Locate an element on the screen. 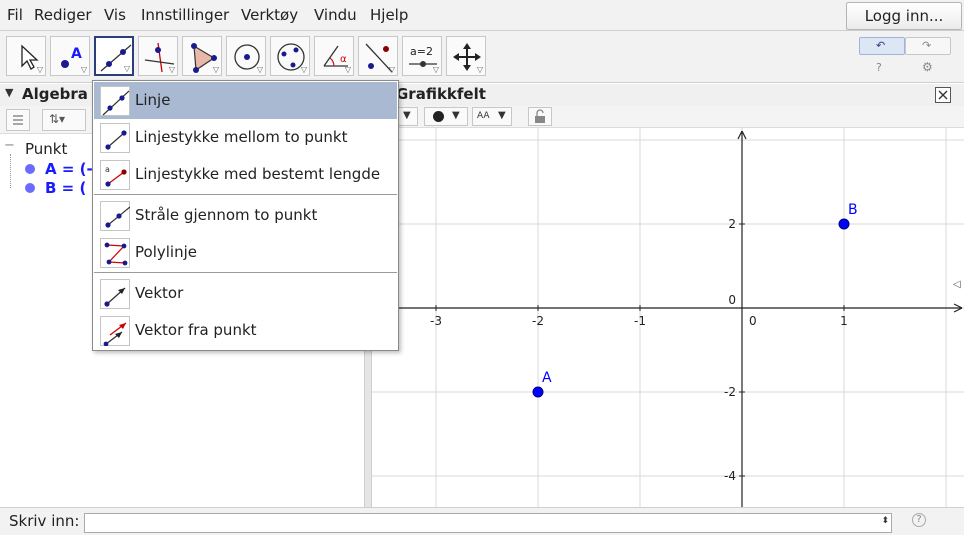 The height and width of the screenshot is (535, 964). input-label: Skriv inn: is located at coordinates (44, 521).